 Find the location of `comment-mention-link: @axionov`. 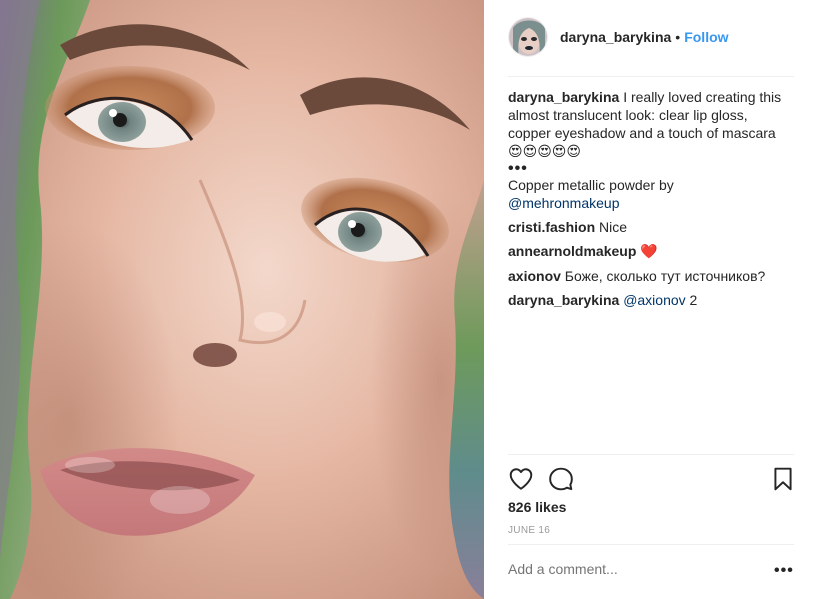

comment-mention-link: @axionov is located at coordinates (654, 300).